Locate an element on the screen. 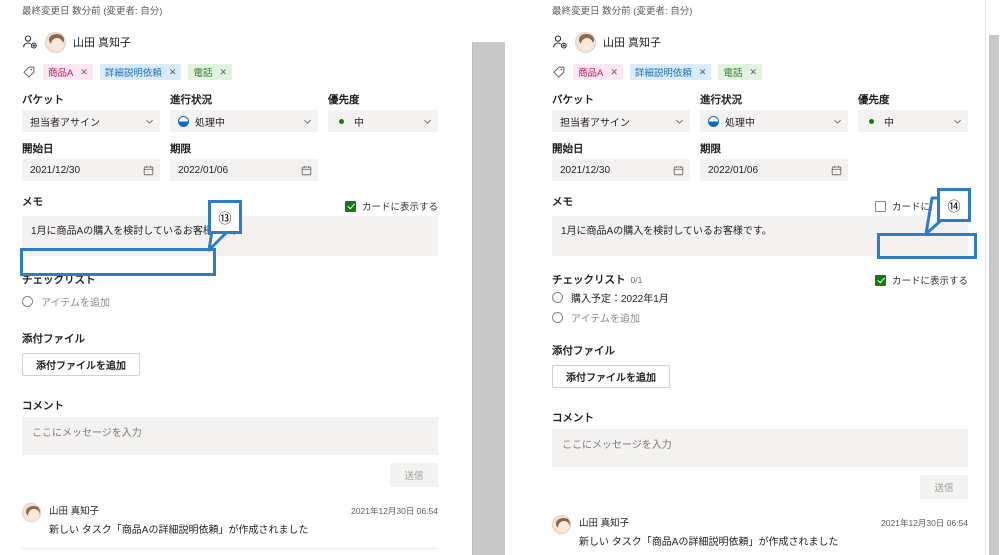 This screenshot has width=1000, height=555. tags-row: 商品A ✕ 詳細説明依頼 ✕ 電話 ✕ is located at coordinates (230, 72).